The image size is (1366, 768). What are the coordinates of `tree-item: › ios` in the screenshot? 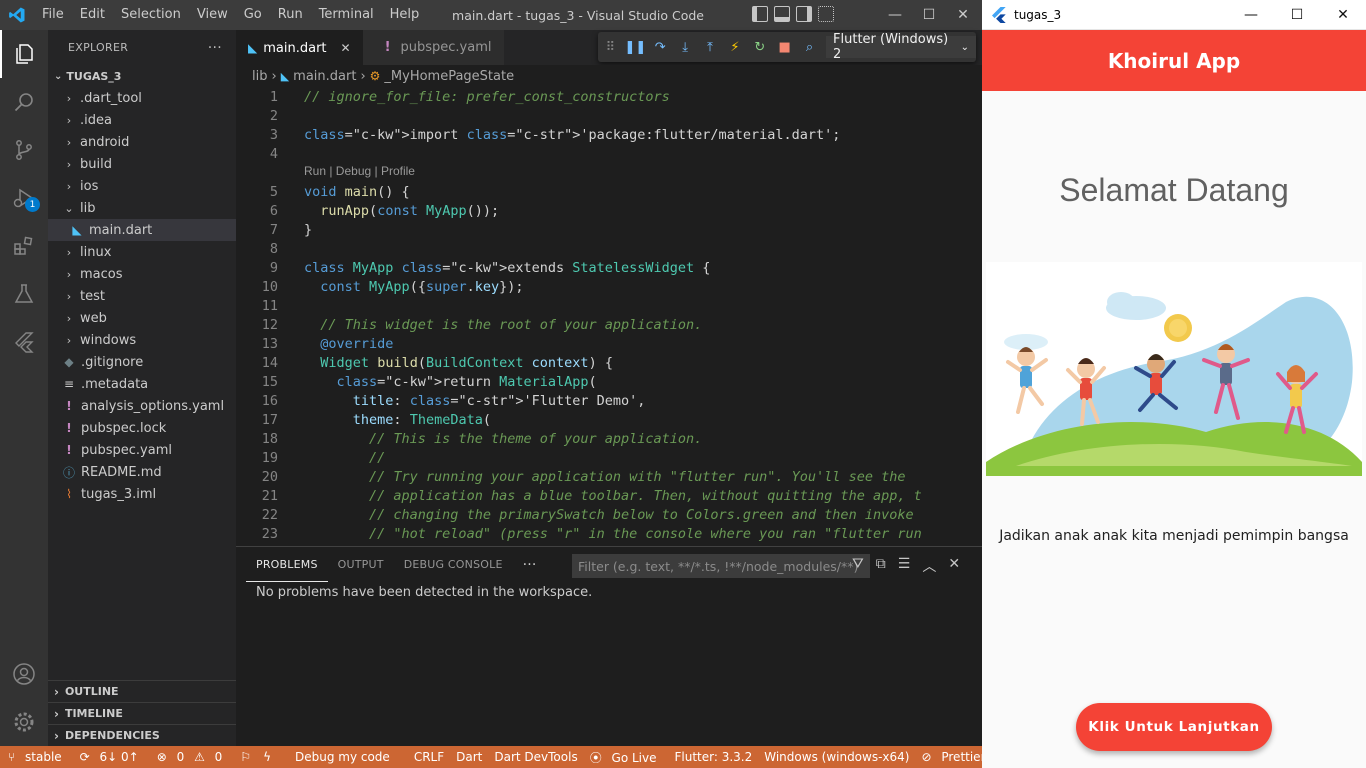 It's located at (142, 186).